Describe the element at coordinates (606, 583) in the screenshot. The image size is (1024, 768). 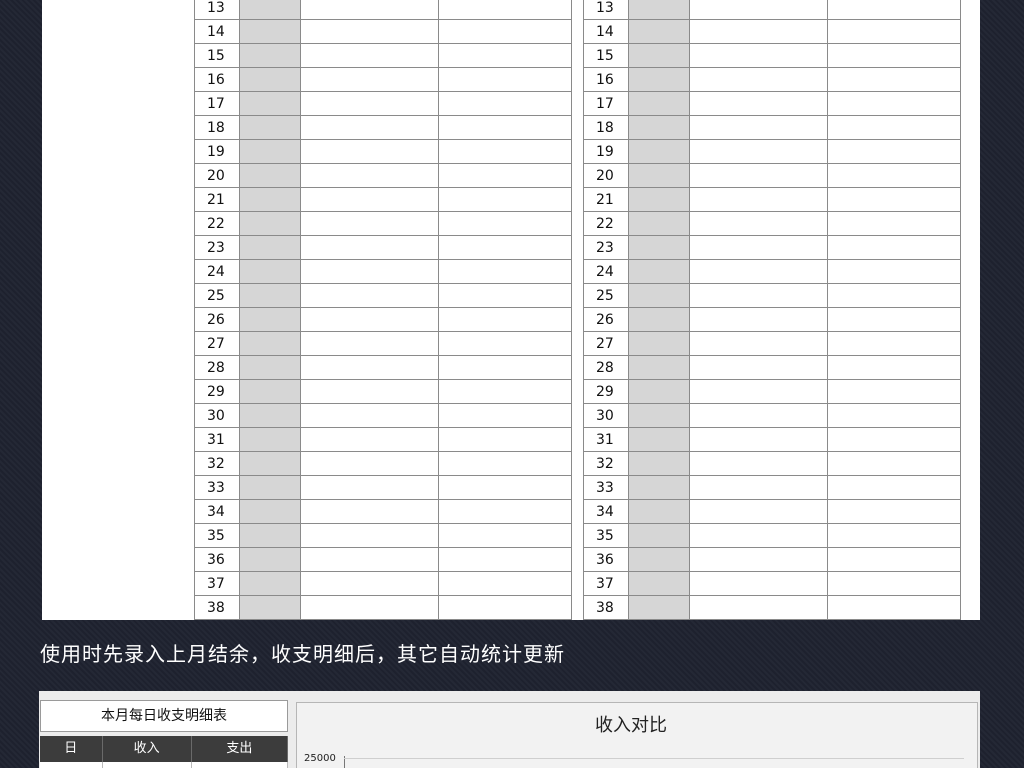
I see `row-number-cell: 37` at that location.